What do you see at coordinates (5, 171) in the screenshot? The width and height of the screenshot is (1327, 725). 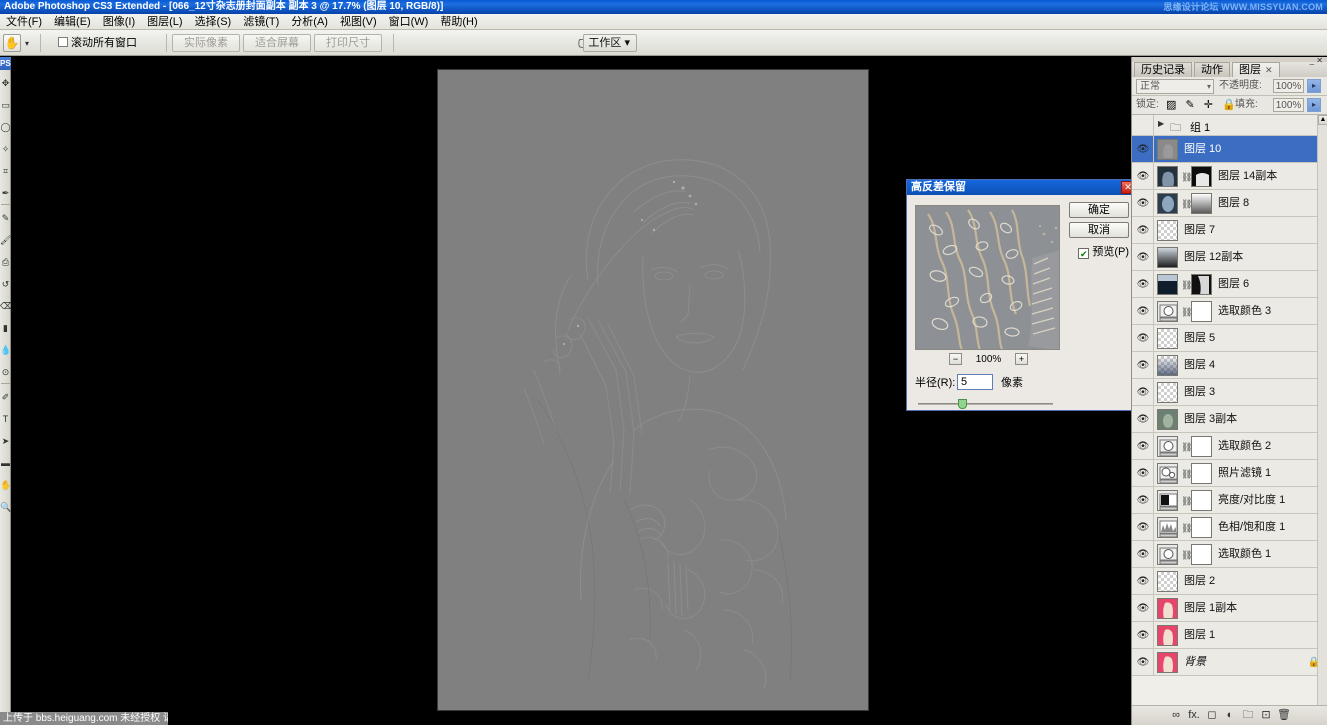 I see `crop-tool: ⌗` at bounding box center [5, 171].